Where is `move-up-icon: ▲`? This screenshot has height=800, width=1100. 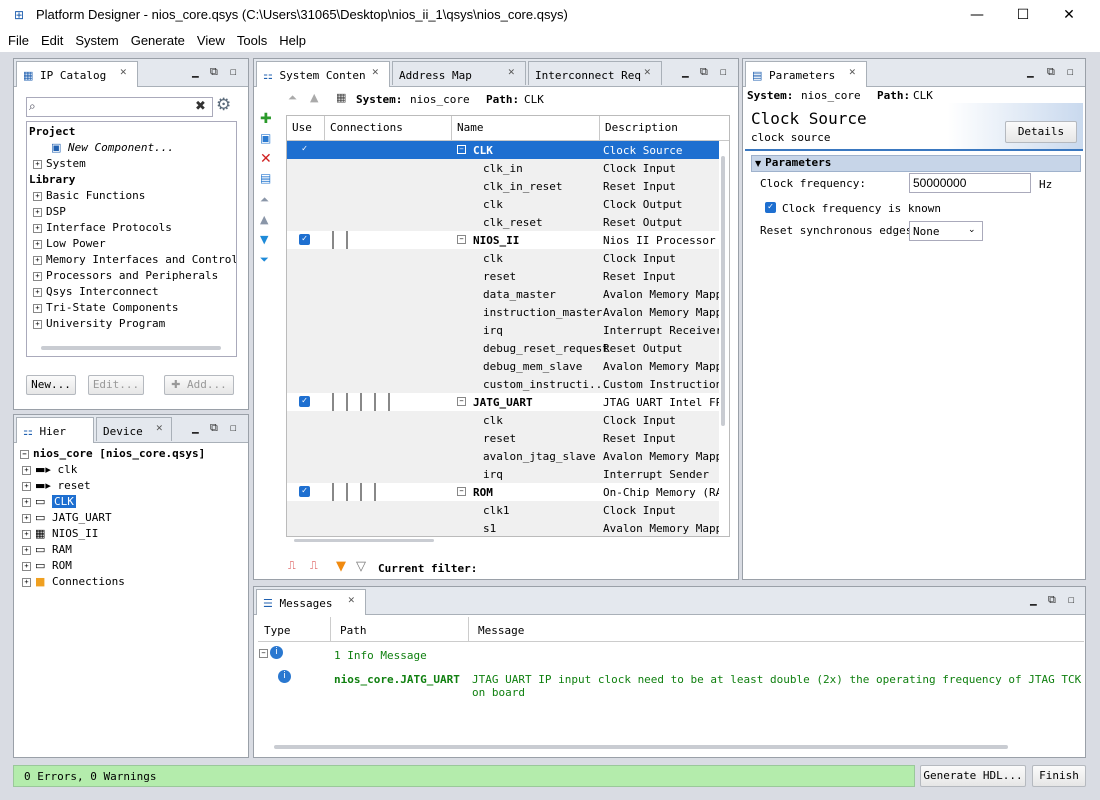 move-up-icon: ▲ is located at coordinates (264, 223).